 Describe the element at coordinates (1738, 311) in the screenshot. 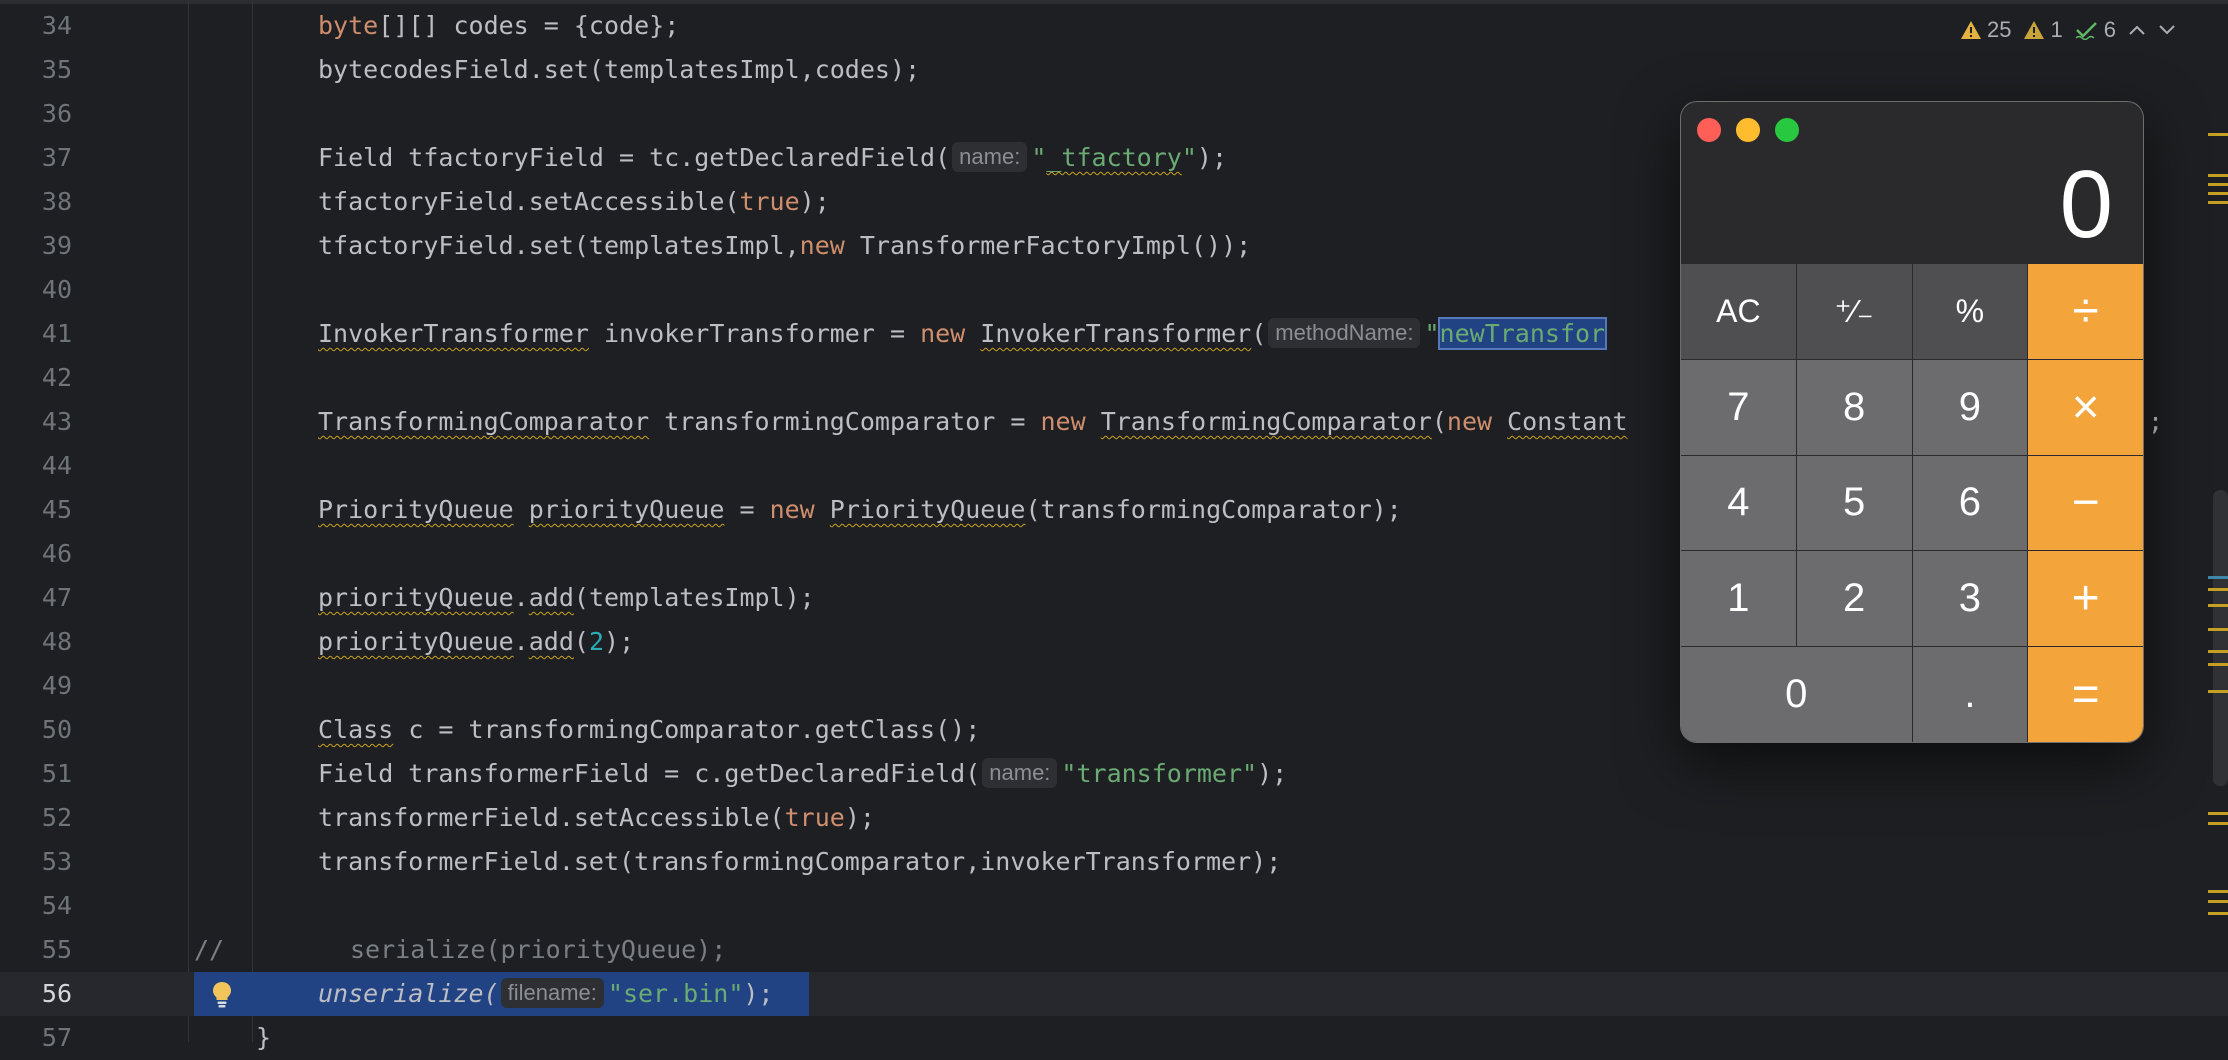

I see `all-clear-button: AC` at that location.